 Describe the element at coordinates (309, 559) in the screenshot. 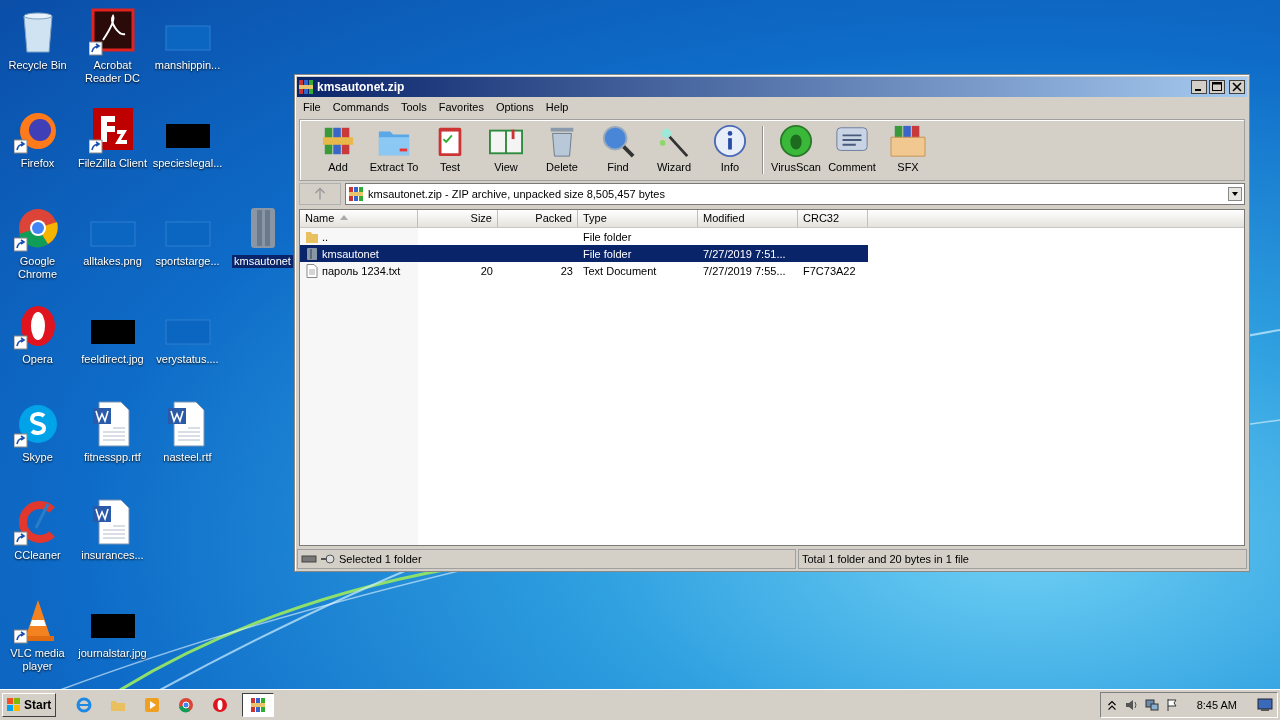

I see `drive-icon` at that location.